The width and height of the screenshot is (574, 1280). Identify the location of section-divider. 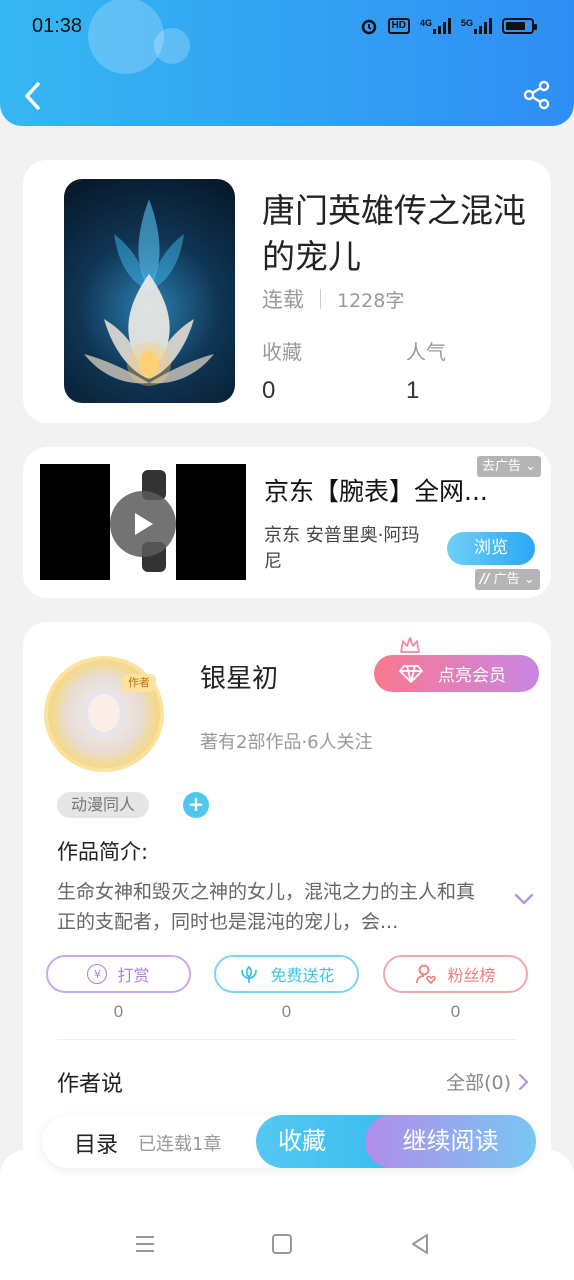
(287, 1039).